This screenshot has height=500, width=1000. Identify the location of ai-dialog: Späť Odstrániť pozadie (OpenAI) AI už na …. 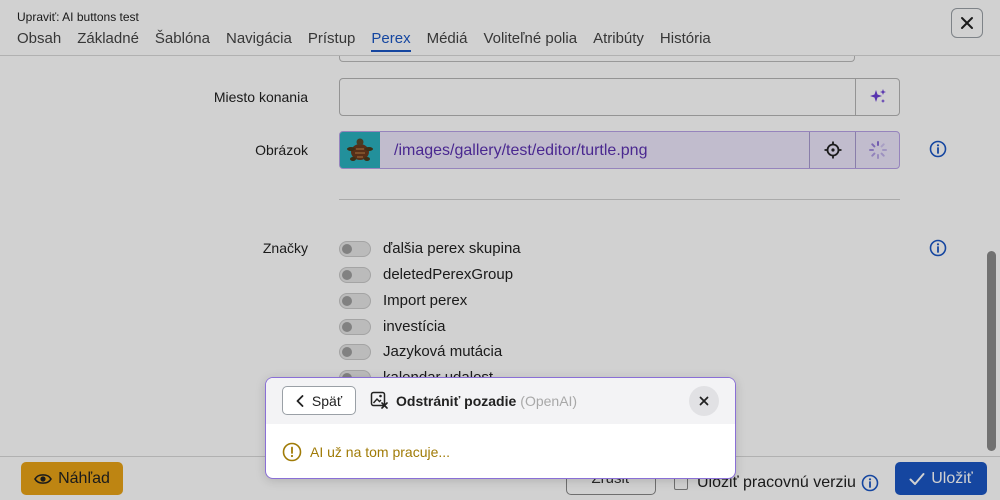
(500, 428).